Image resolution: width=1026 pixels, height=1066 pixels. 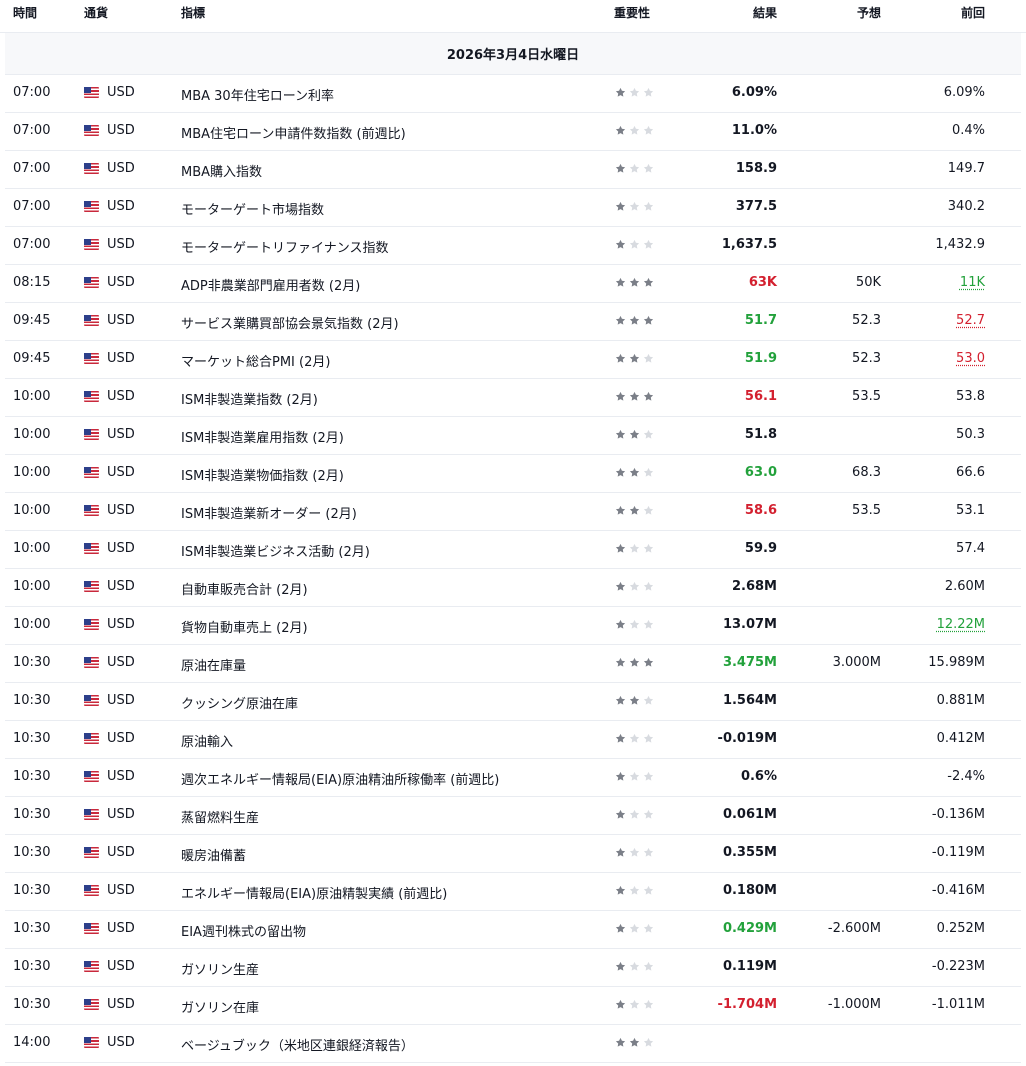 What do you see at coordinates (513, 284) in the screenshot?
I see `table-row: 08:15 USD ADP非農業部門雇用者数 (2月) 63K 50K 11K` at bounding box center [513, 284].